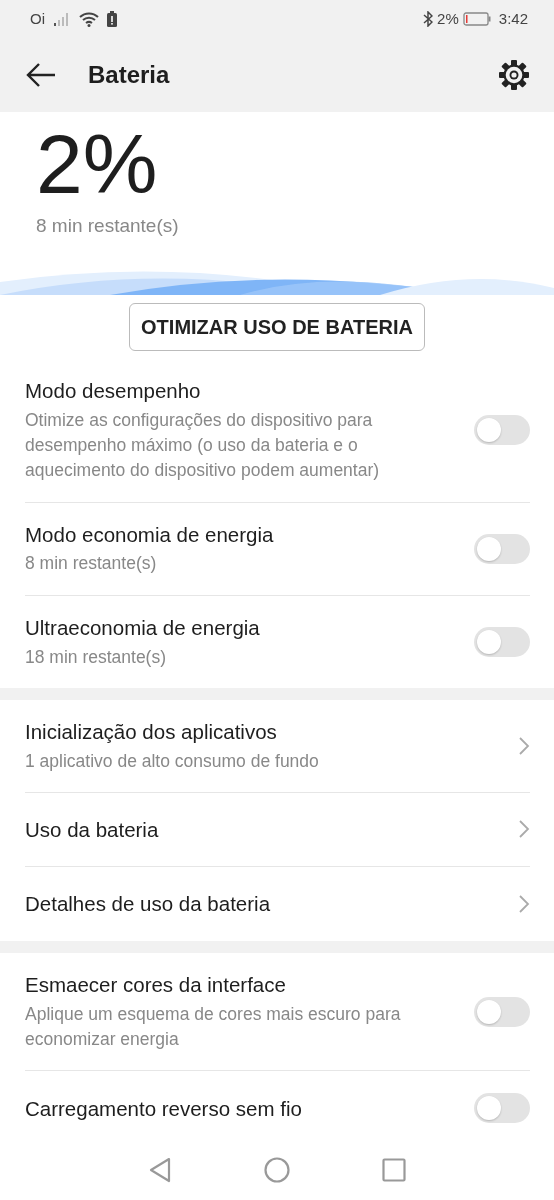 Image resolution: width=554 pixels, height=1200 pixels. Describe the element at coordinates (513, 18) in the screenshot. I see `clock-time: 3:42` at that location.